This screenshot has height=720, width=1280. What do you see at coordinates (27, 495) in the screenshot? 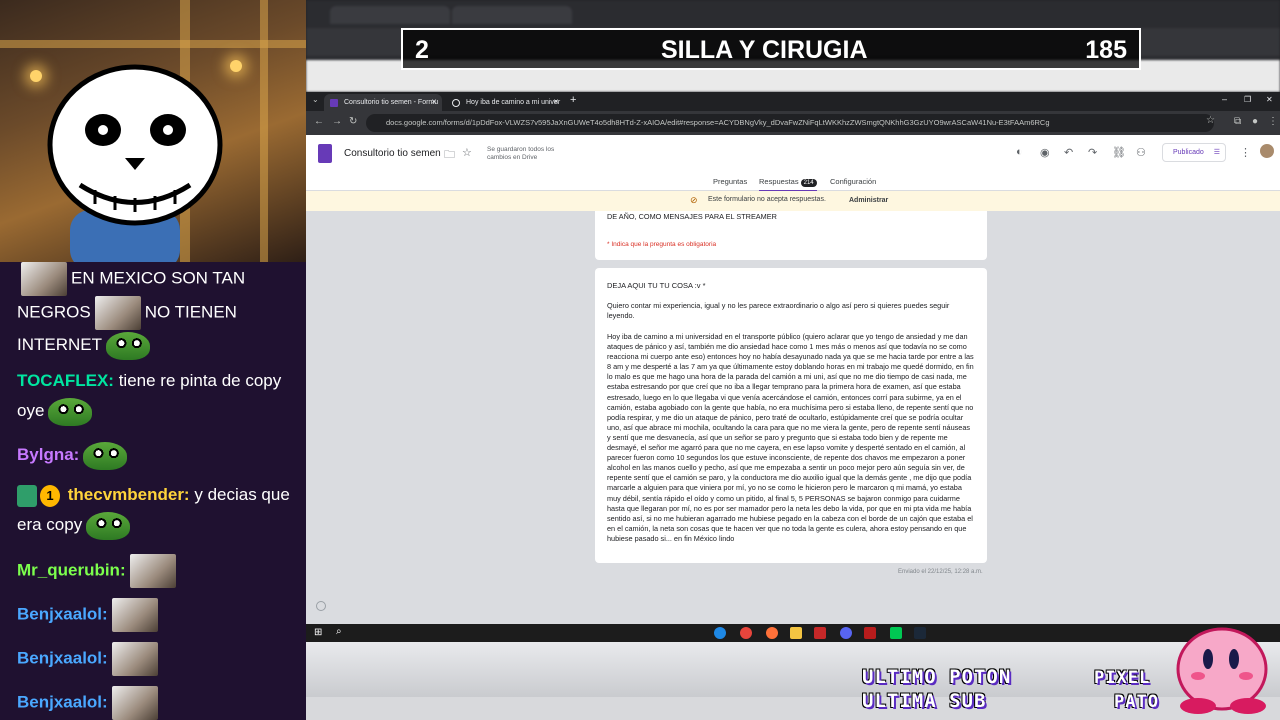
I see `subscriber-badge-icon` at bounding box center [27, 495].